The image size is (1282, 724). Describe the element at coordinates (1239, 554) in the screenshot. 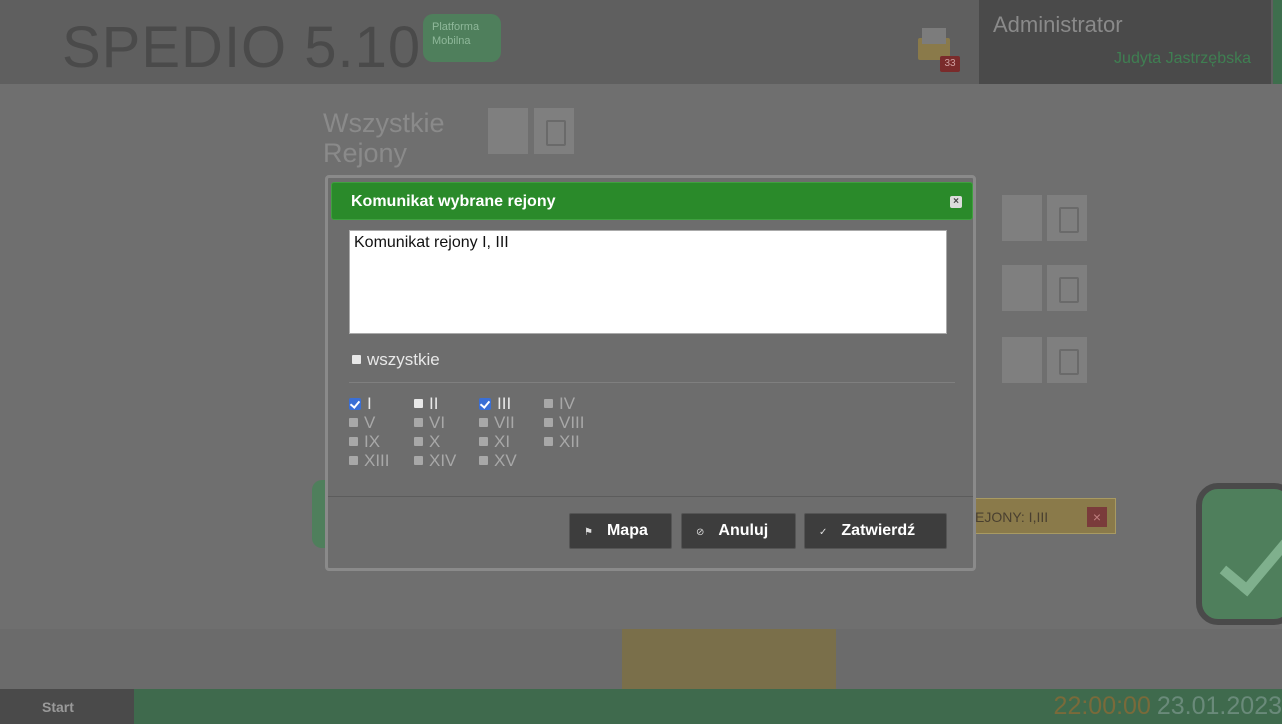

I see `confirm-check-icon` at that location.